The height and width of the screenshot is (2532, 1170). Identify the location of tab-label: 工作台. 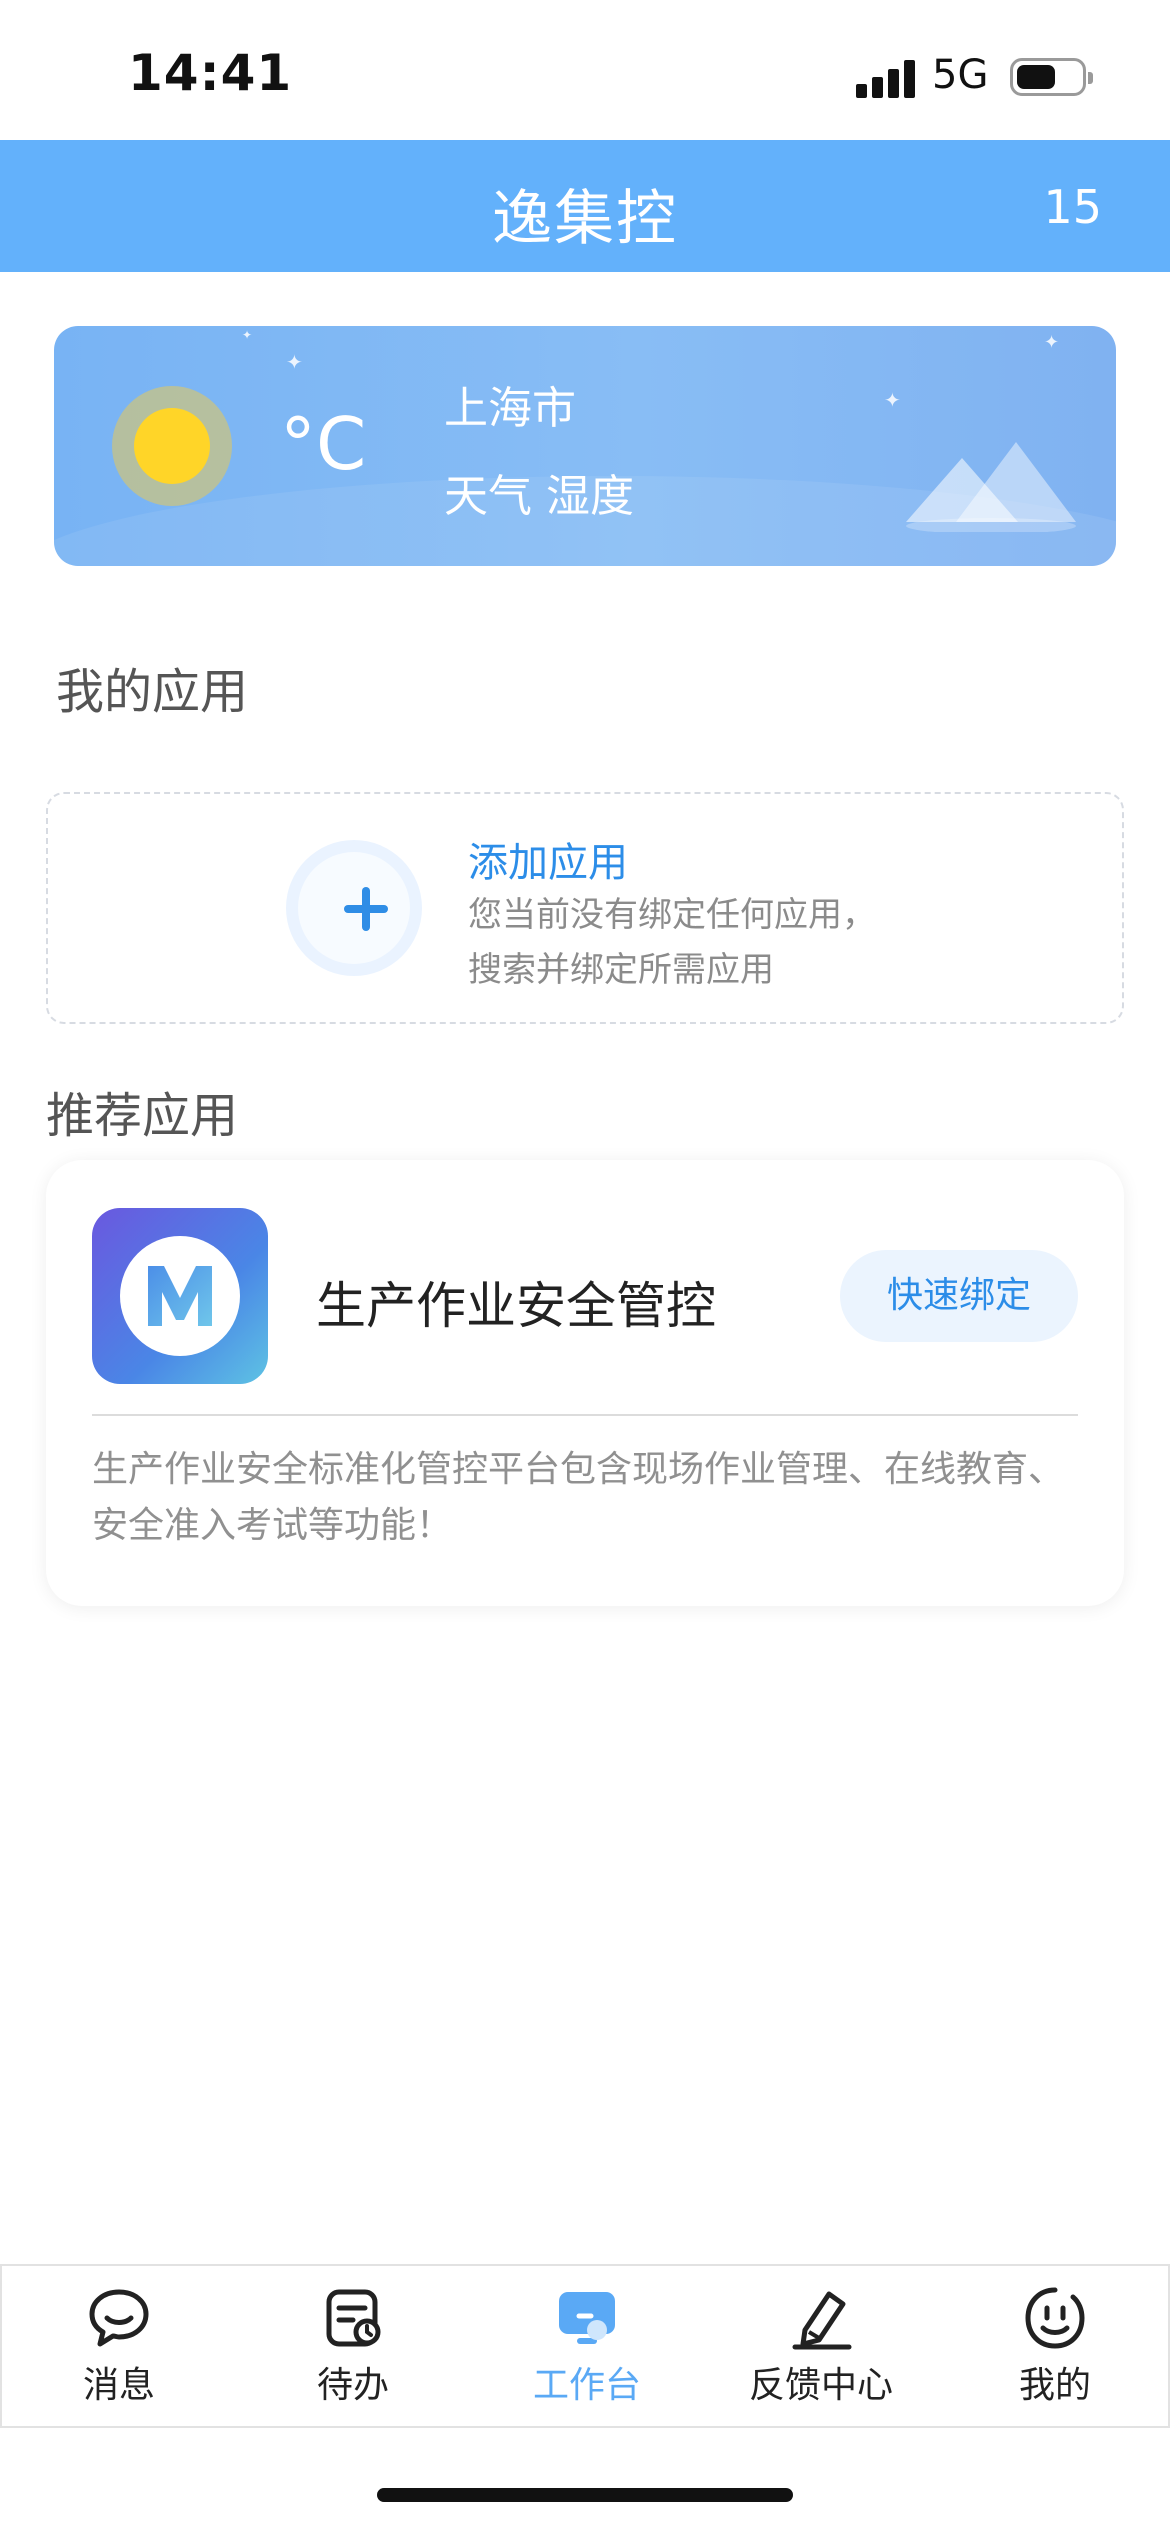
(586, 2385).